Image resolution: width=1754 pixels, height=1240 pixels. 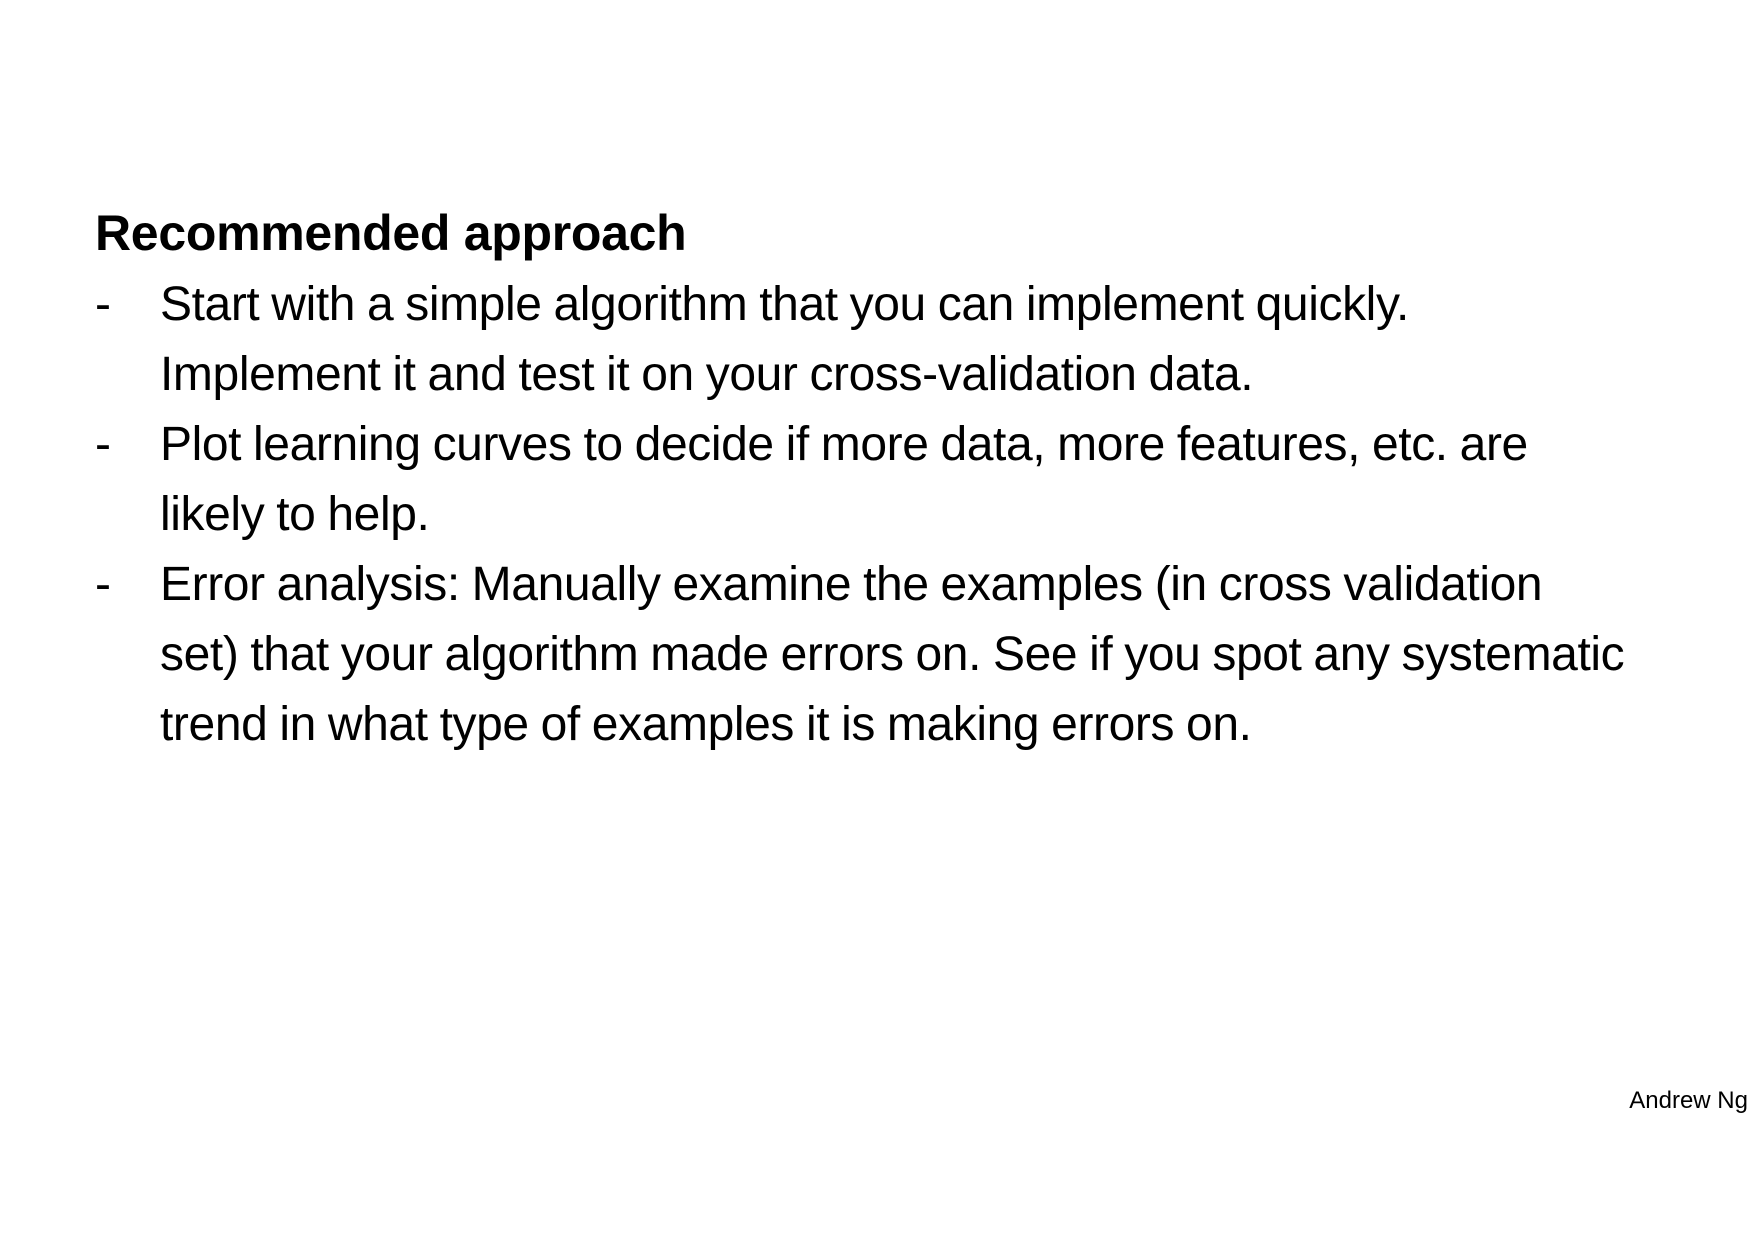 I want to click on author-footer: Andrew Ng, so click(x=1688, y=1100).